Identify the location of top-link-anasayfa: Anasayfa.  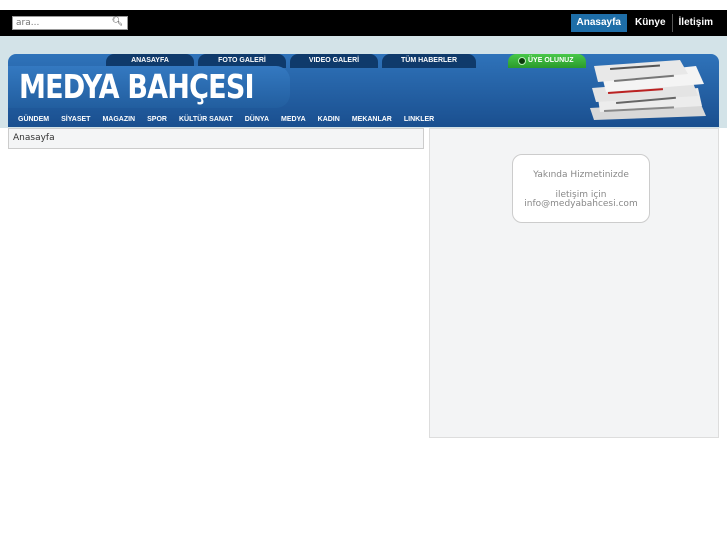
(598, 23).